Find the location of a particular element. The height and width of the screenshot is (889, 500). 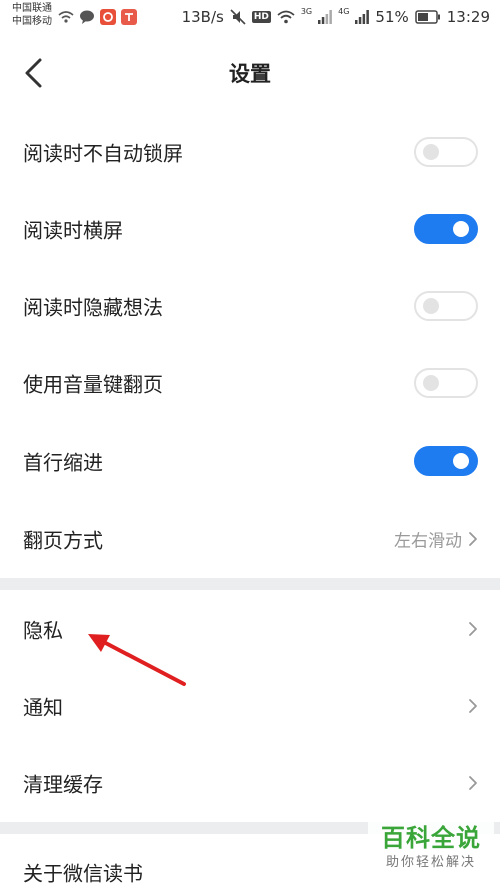

watermark-logo: 百科全说 助你轻松解决 is located at coordinates (431, 853).